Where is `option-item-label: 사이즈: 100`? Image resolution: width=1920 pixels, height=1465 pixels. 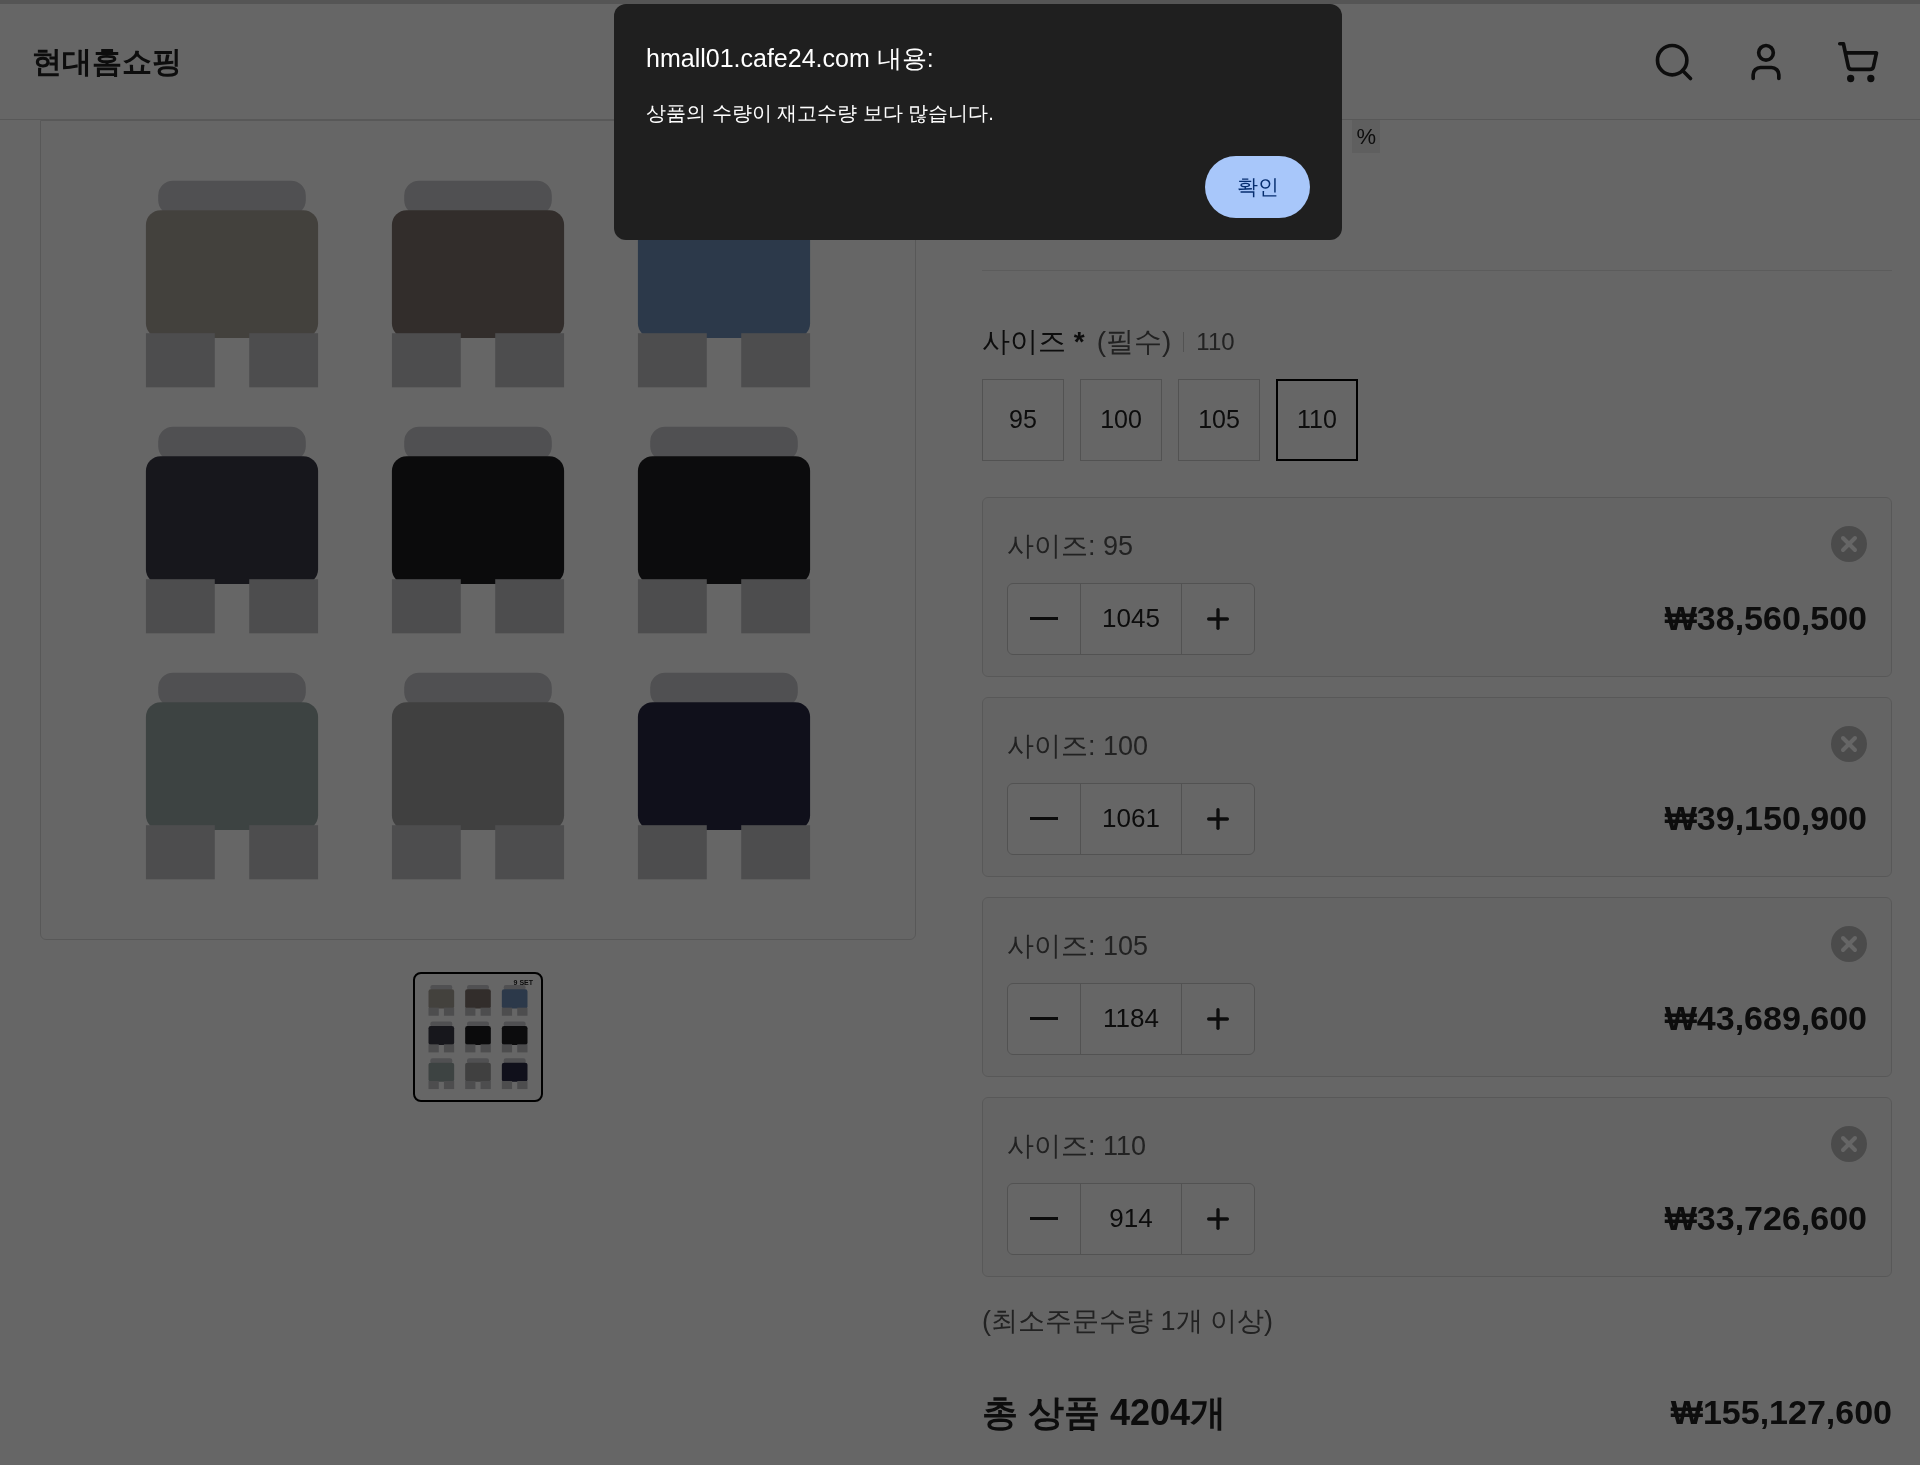 option-item-label: 사이즈: 100 is located at coordinates (1078, 746).